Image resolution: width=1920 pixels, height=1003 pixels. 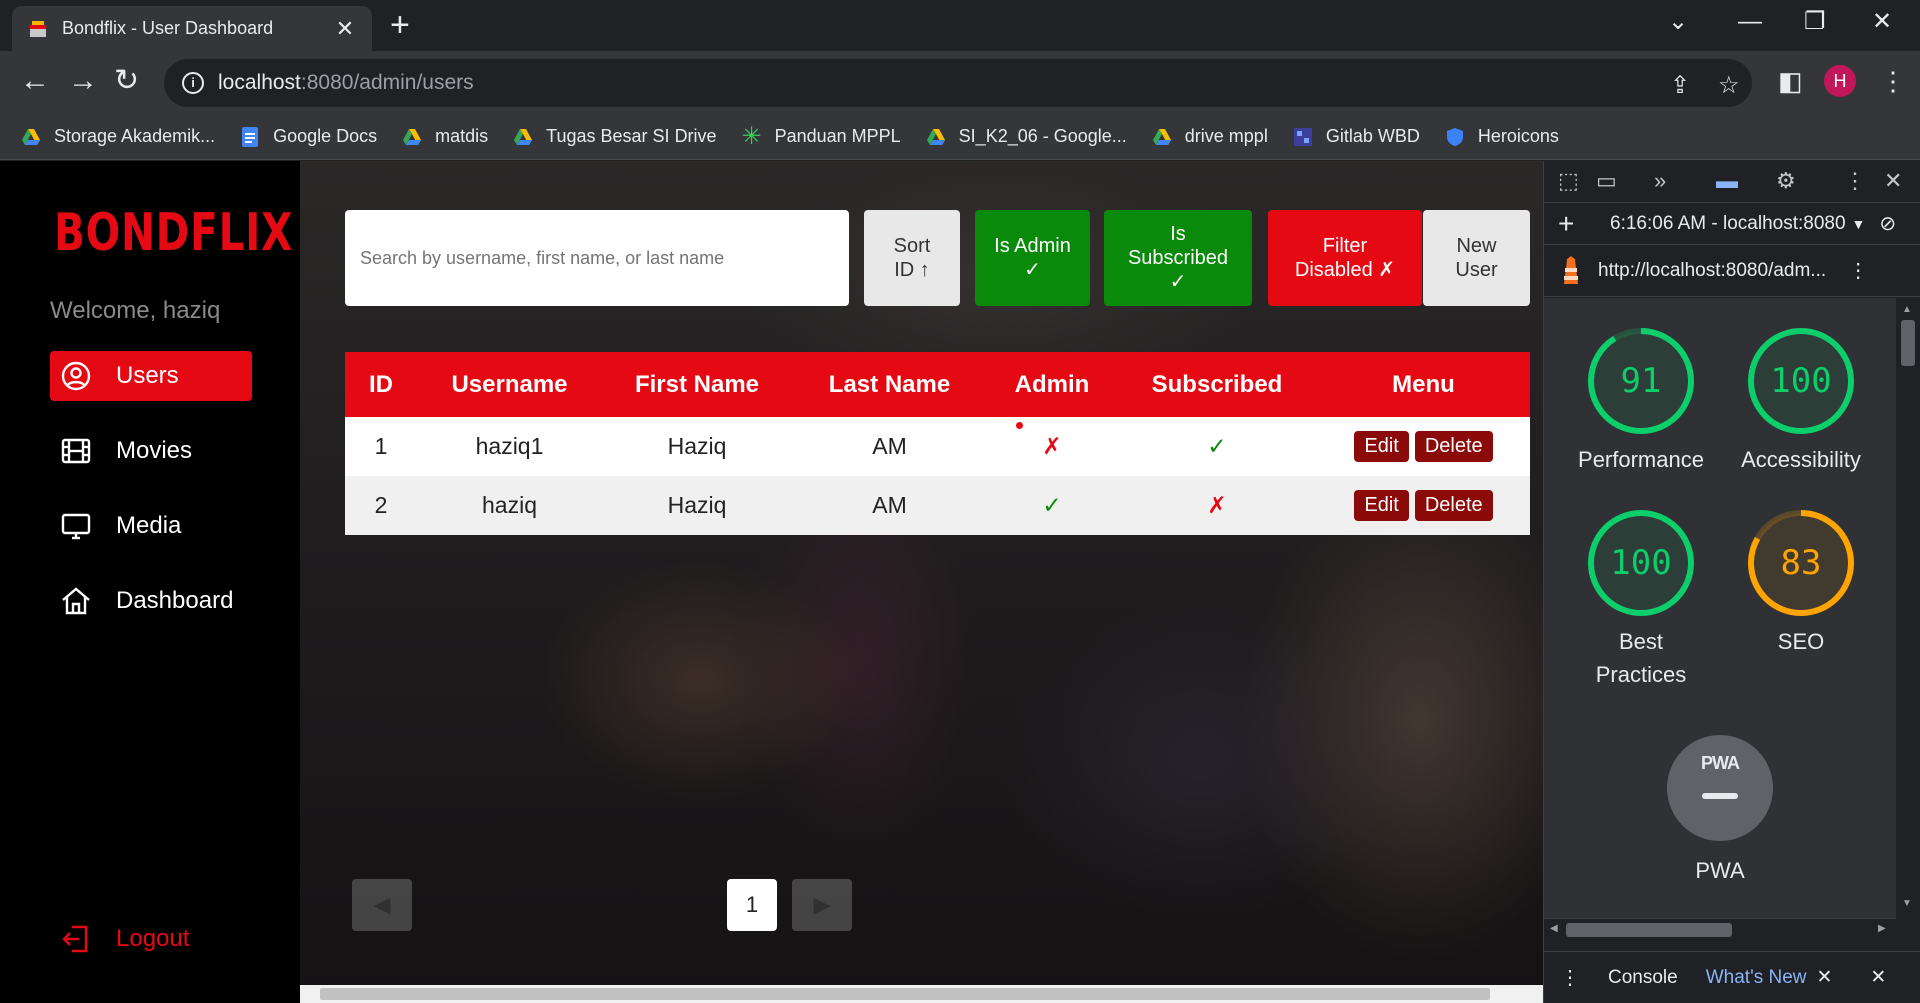 What do you see at coordinates (1815, 22) in the screenshot?
I see `restore-icon: ❐` at bounding box center [1815, 22].